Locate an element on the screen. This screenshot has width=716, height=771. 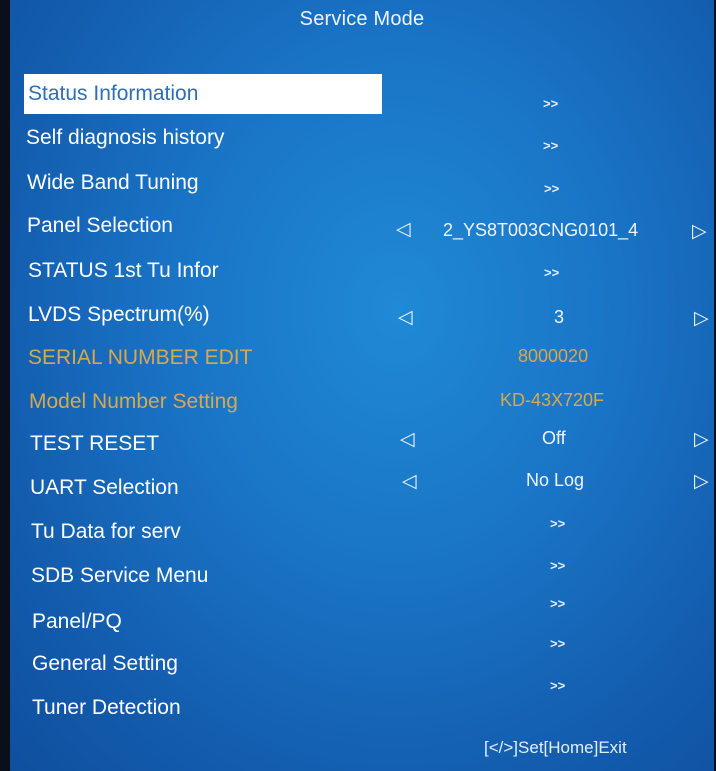
menu-item-label: Tu Data for serv is located at coordinates (106, 531).